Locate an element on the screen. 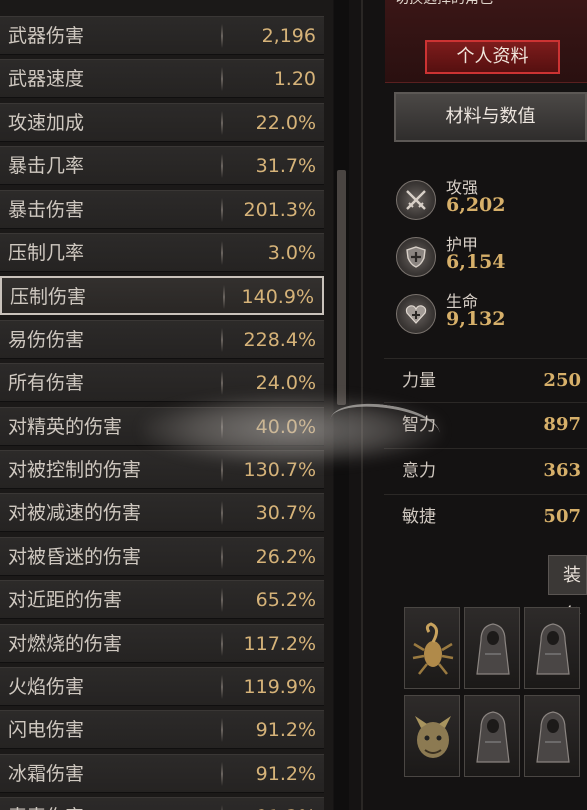 Image resolution: width=587 pixels, height=810 pixels. stat-row: 易伤伤害 228.4% is located at coordinates (162, 339).